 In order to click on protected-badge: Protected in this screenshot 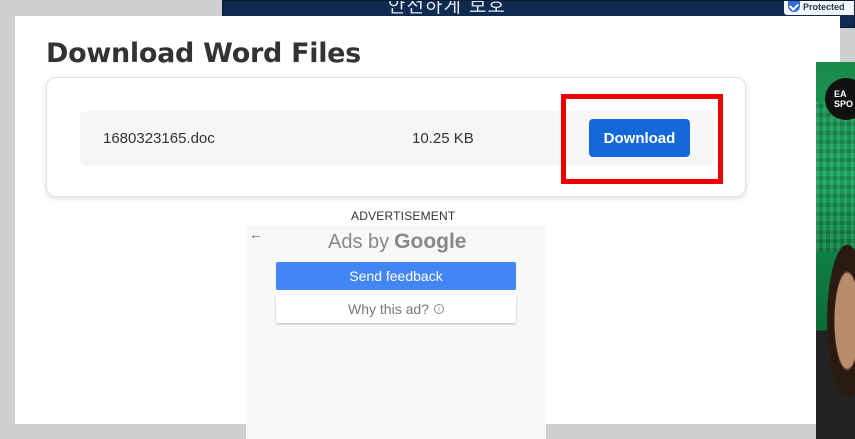, I will do `click(819, 8)`.